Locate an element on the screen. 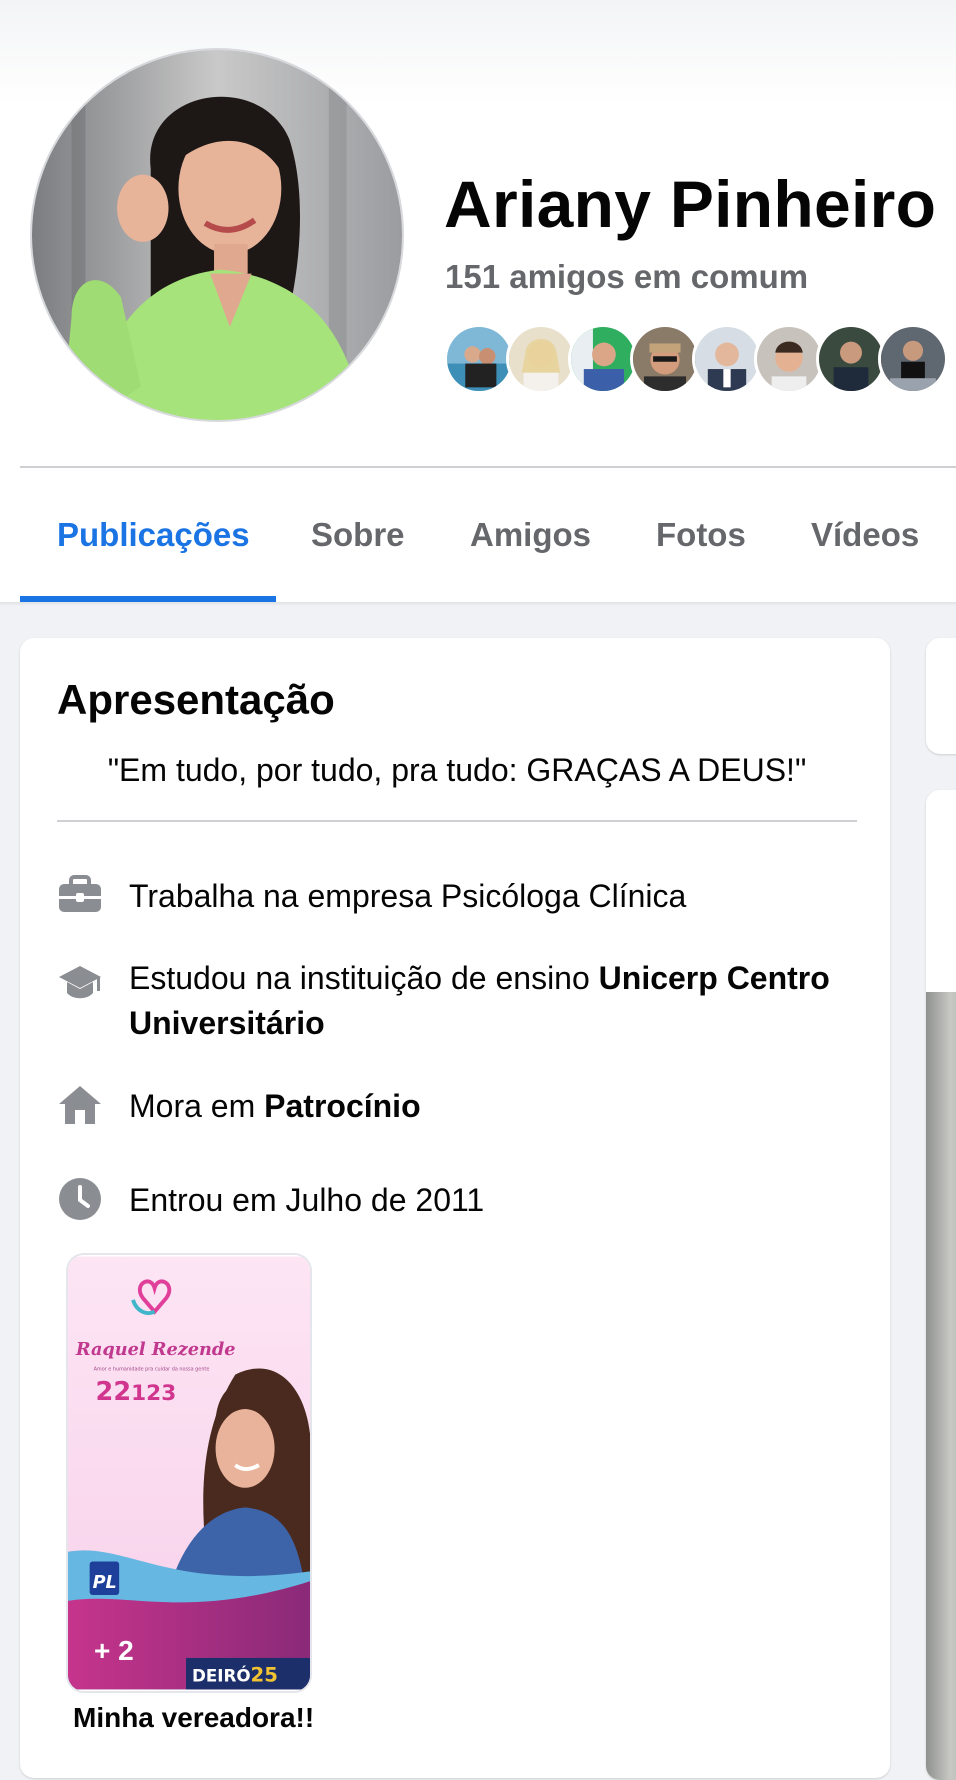 The image size is (956, 1780). poster-candidate-name: Raquel Rezende is located at coordinates (155, 1349).